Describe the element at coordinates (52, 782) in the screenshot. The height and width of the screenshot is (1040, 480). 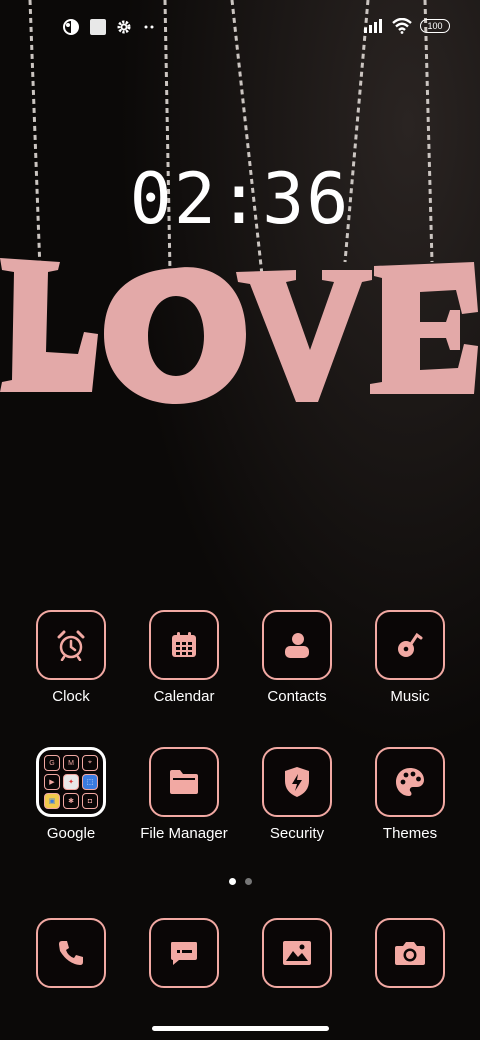
I see `folder-app-mini: ▶` at that location.